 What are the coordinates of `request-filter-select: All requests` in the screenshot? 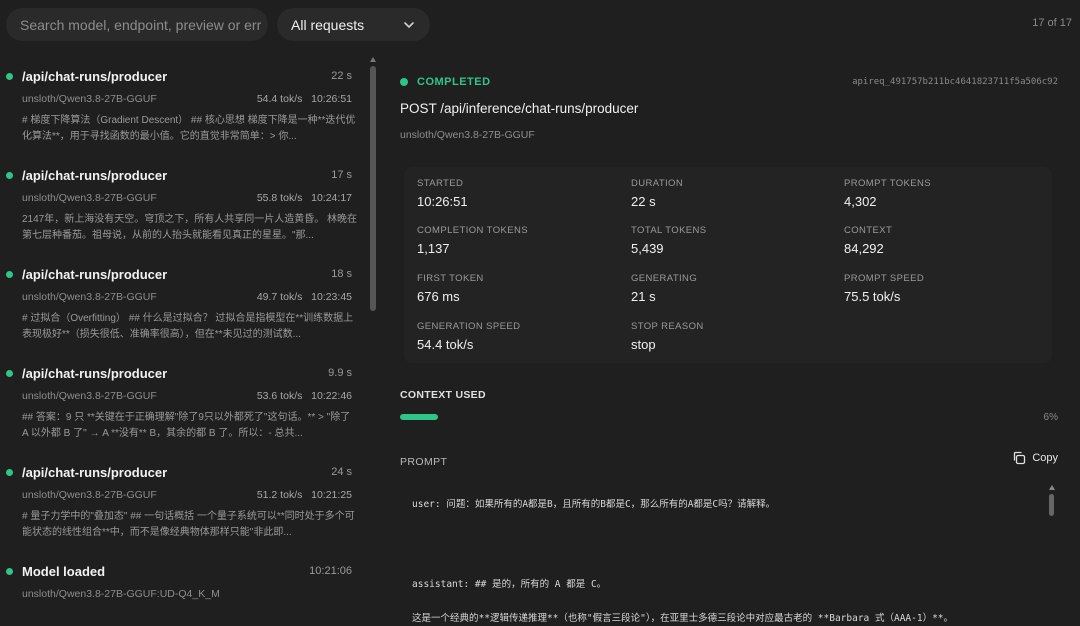 It's located at (353, 24).